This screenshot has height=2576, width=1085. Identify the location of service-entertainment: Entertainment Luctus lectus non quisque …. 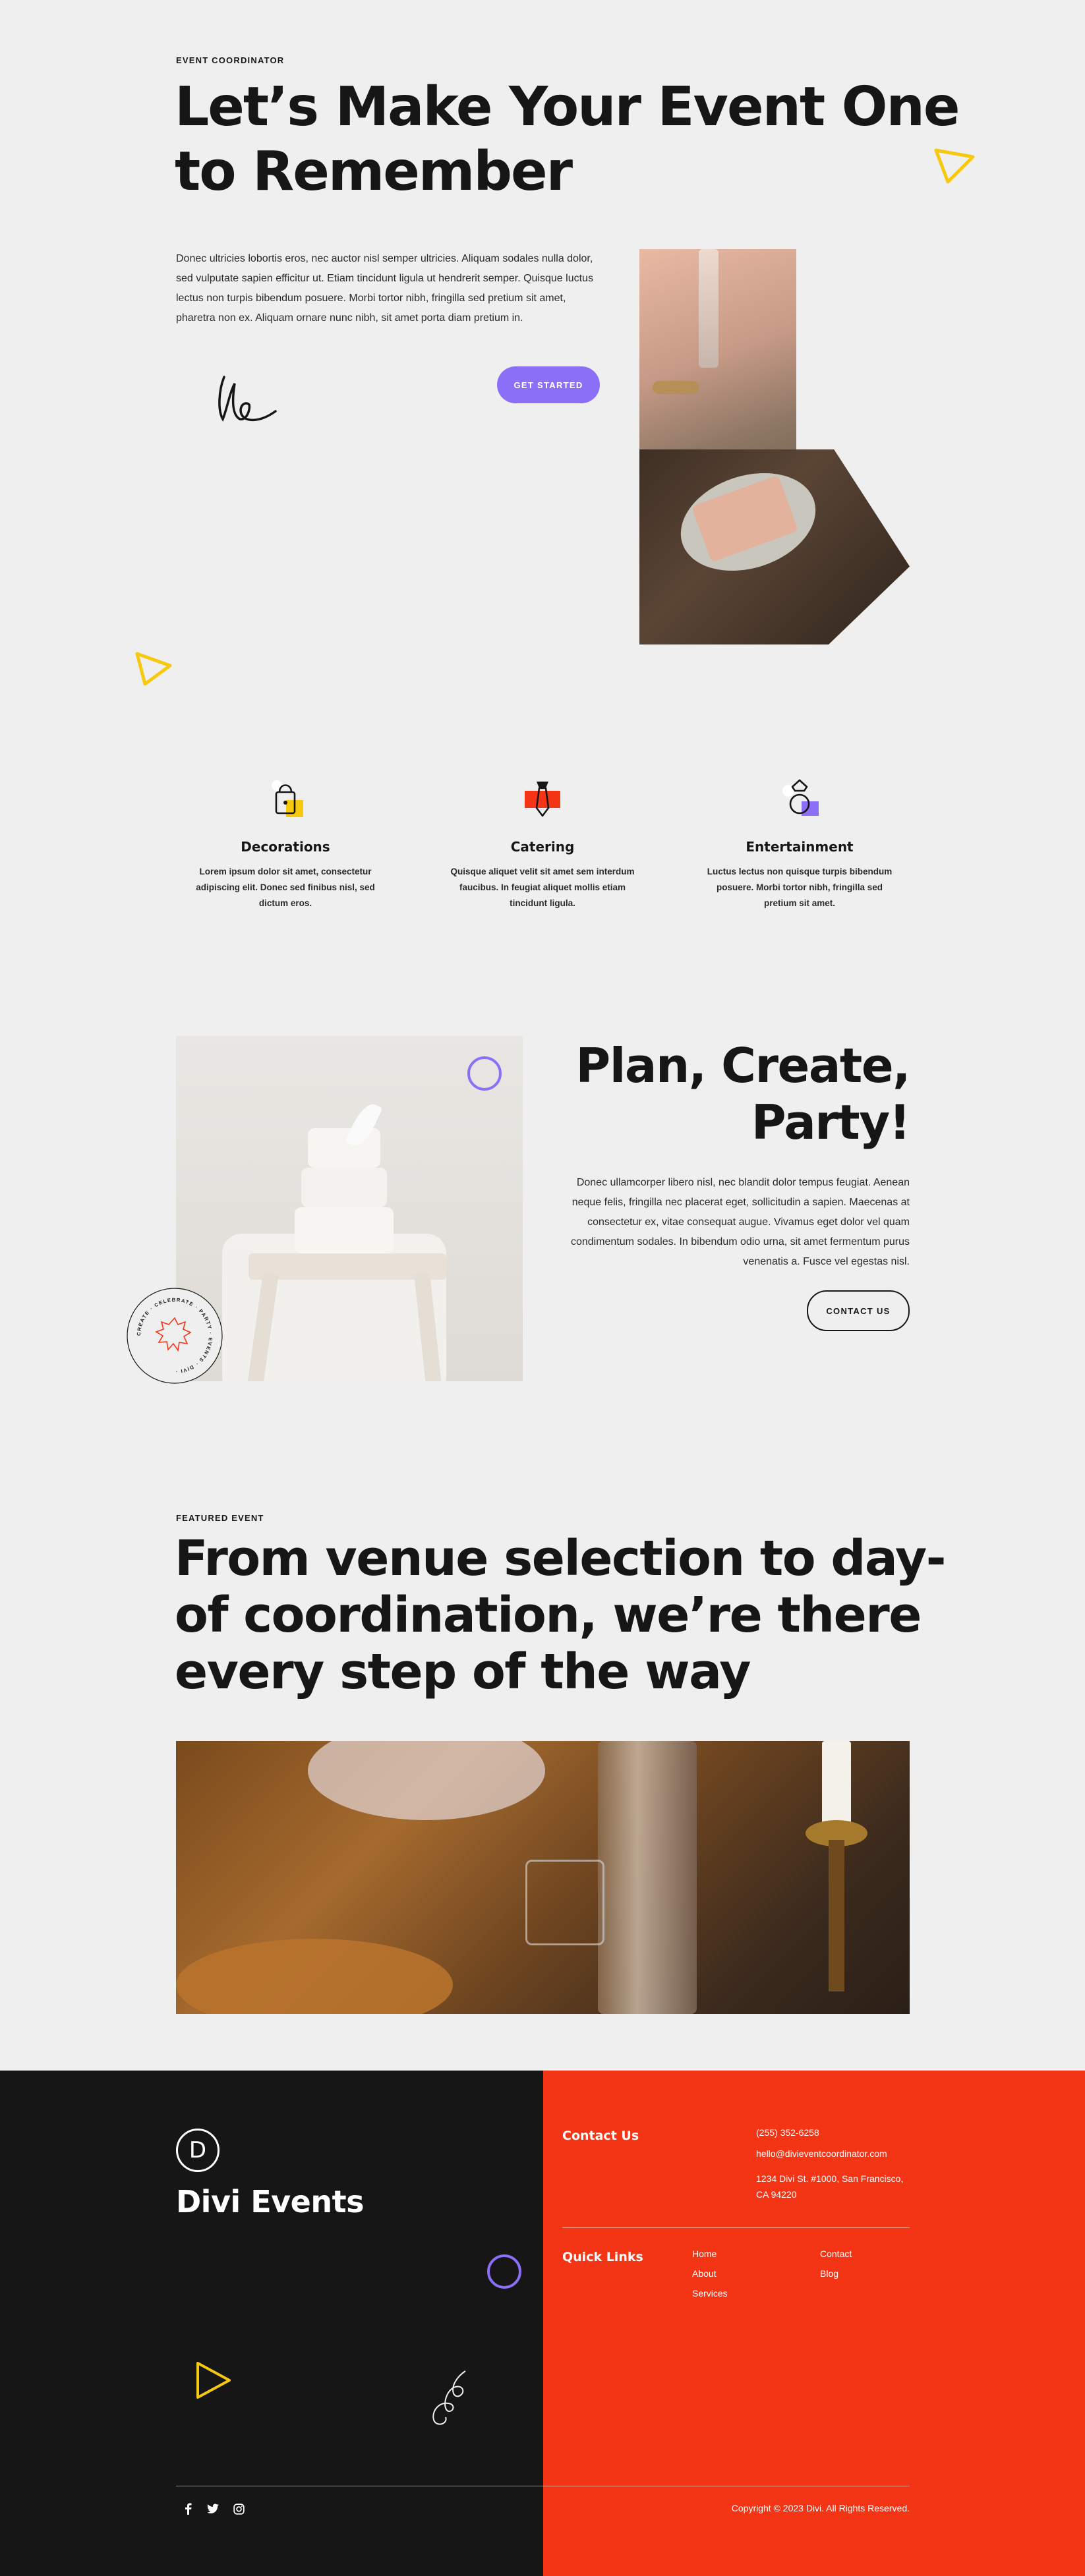
(799, 843).